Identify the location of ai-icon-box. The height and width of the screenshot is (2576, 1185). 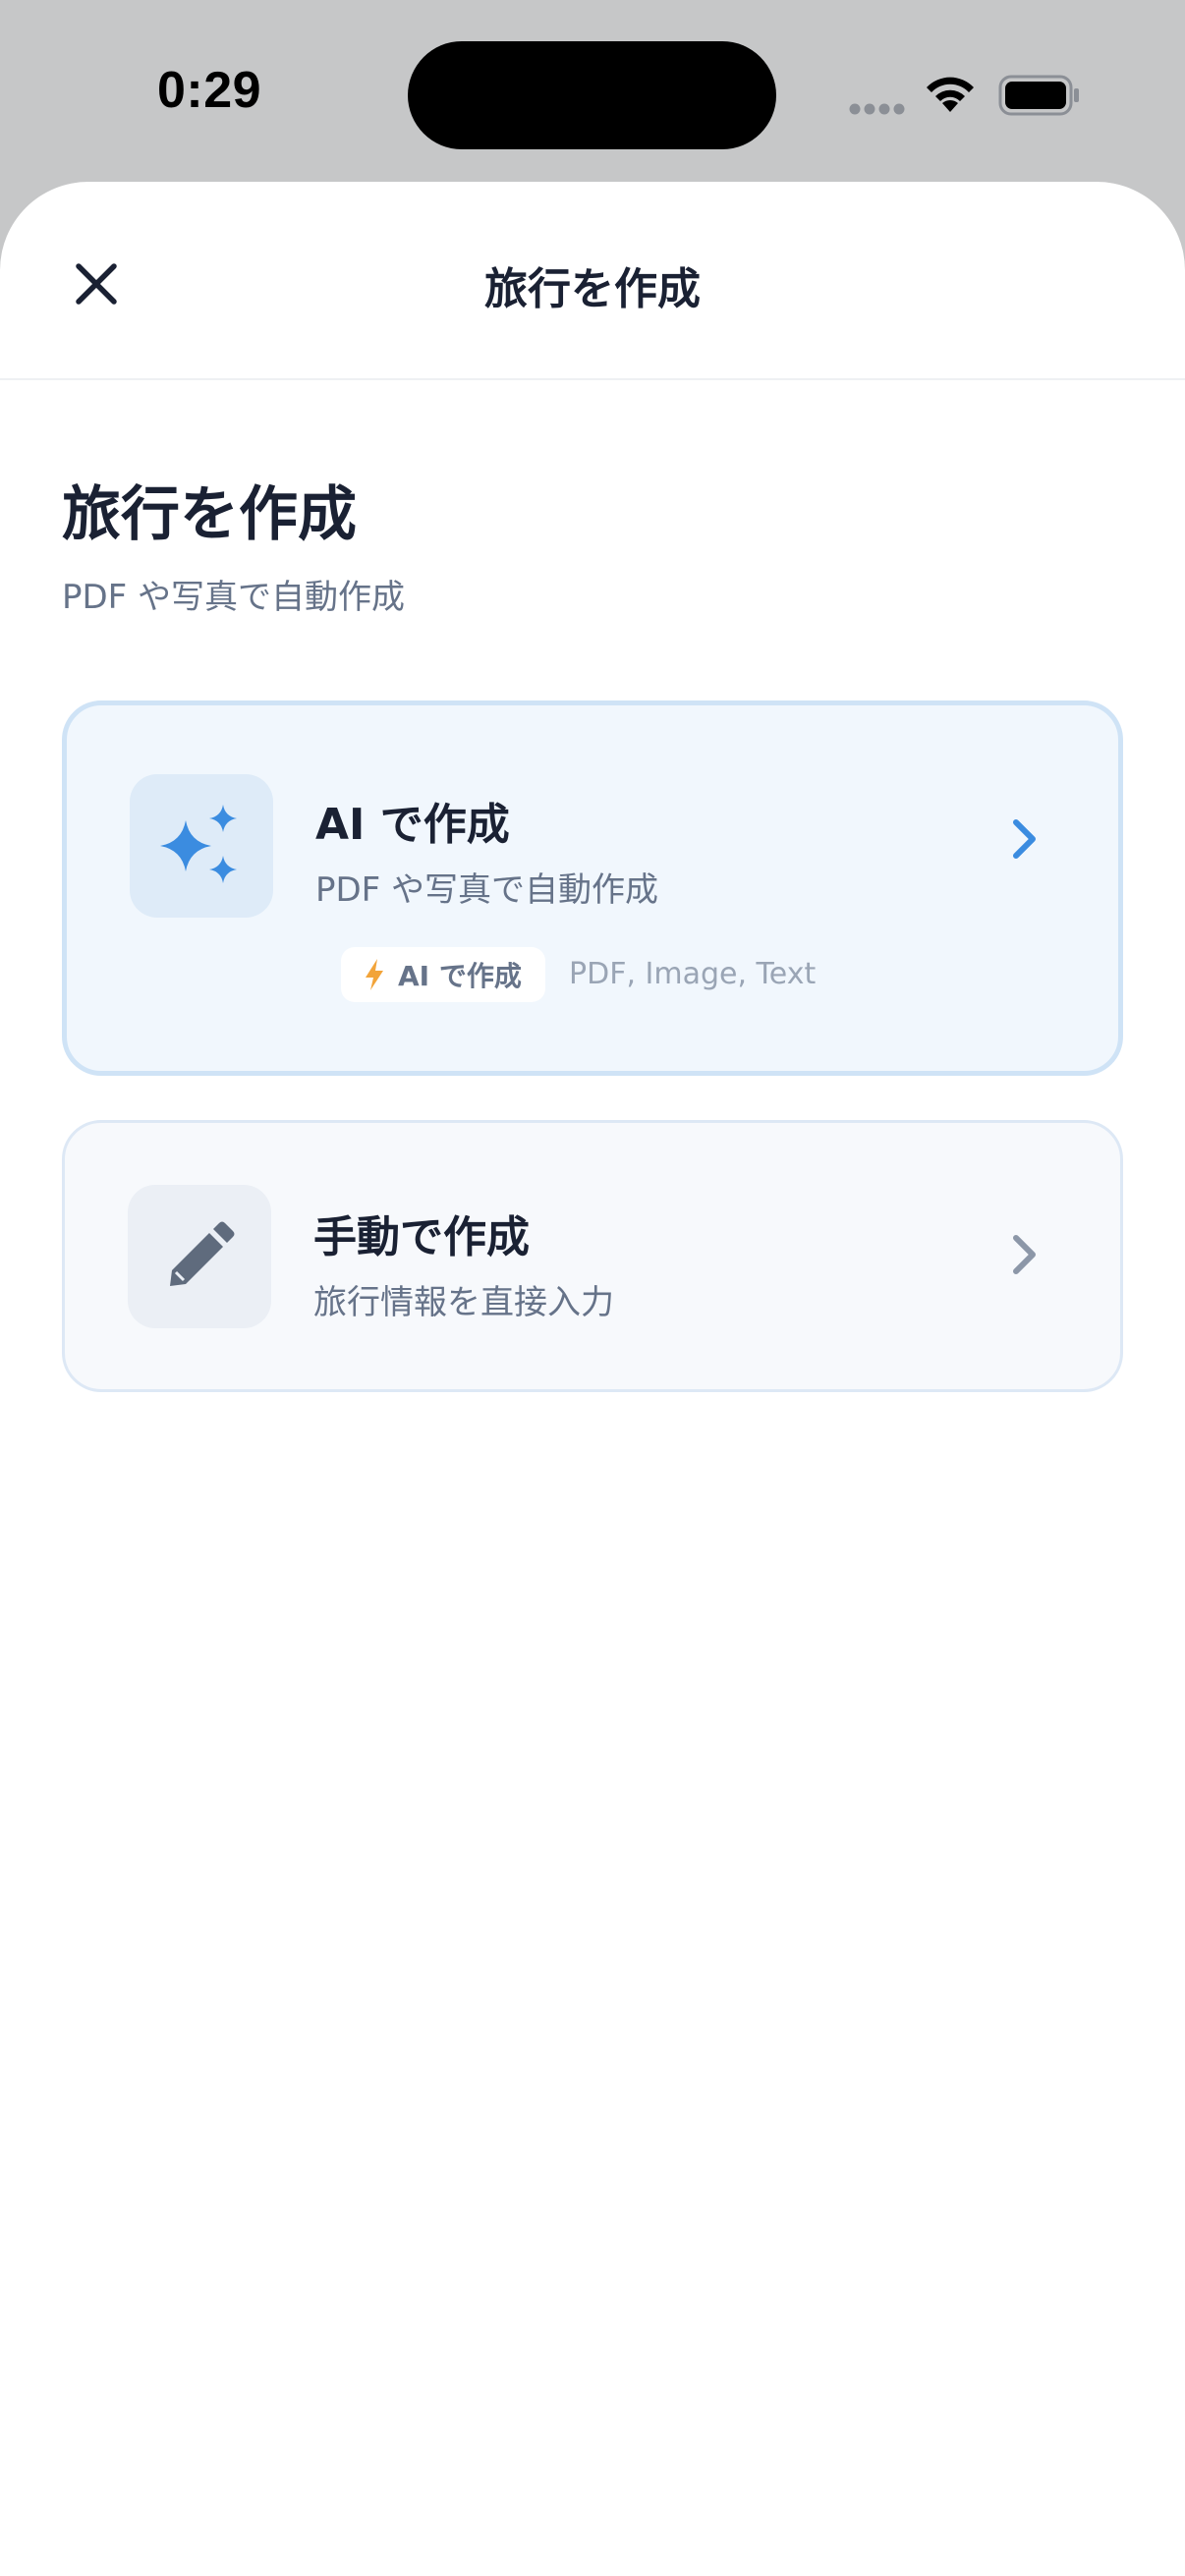
(201, 846).